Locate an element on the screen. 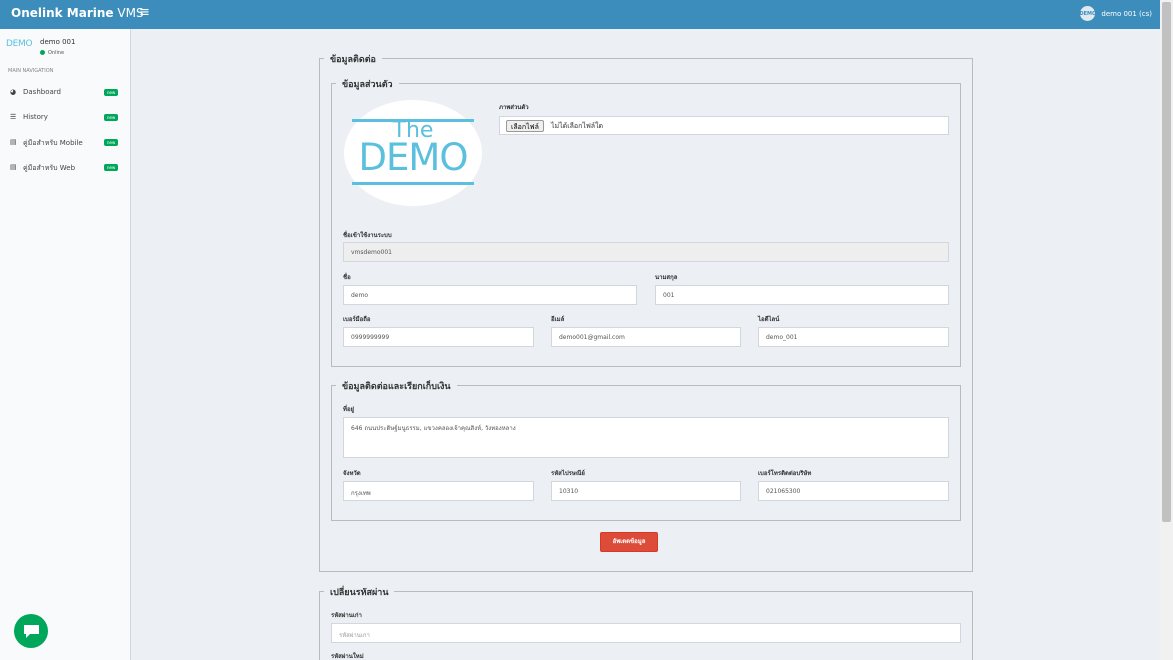 The image size is (1173, 660). sidebar-item-history: ☰ History new is located at coordinates (65, 118).